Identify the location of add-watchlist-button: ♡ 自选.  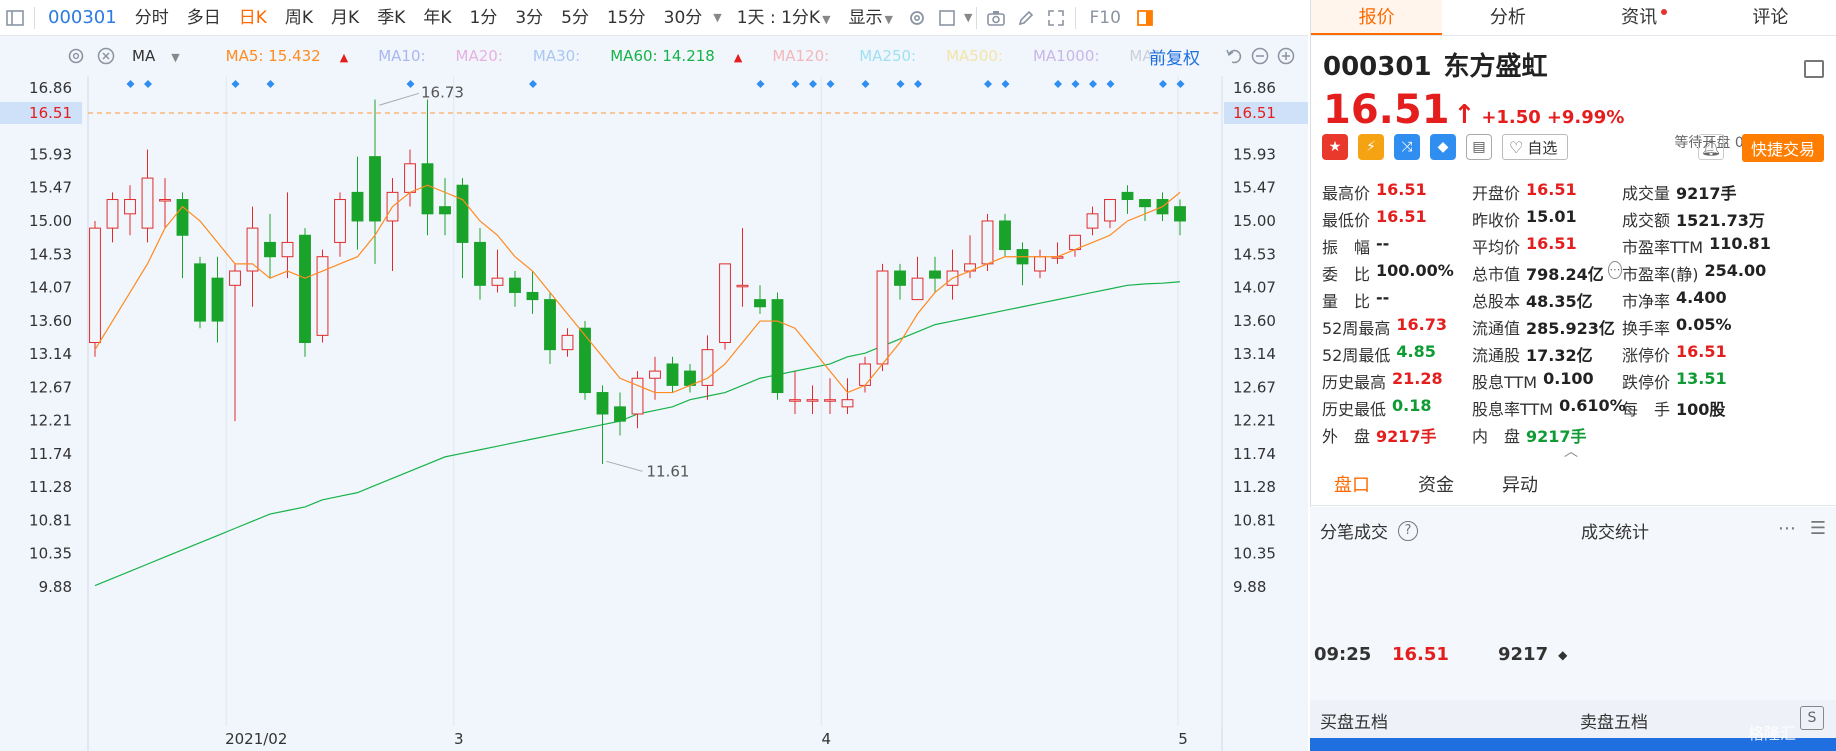
(1535, 147).